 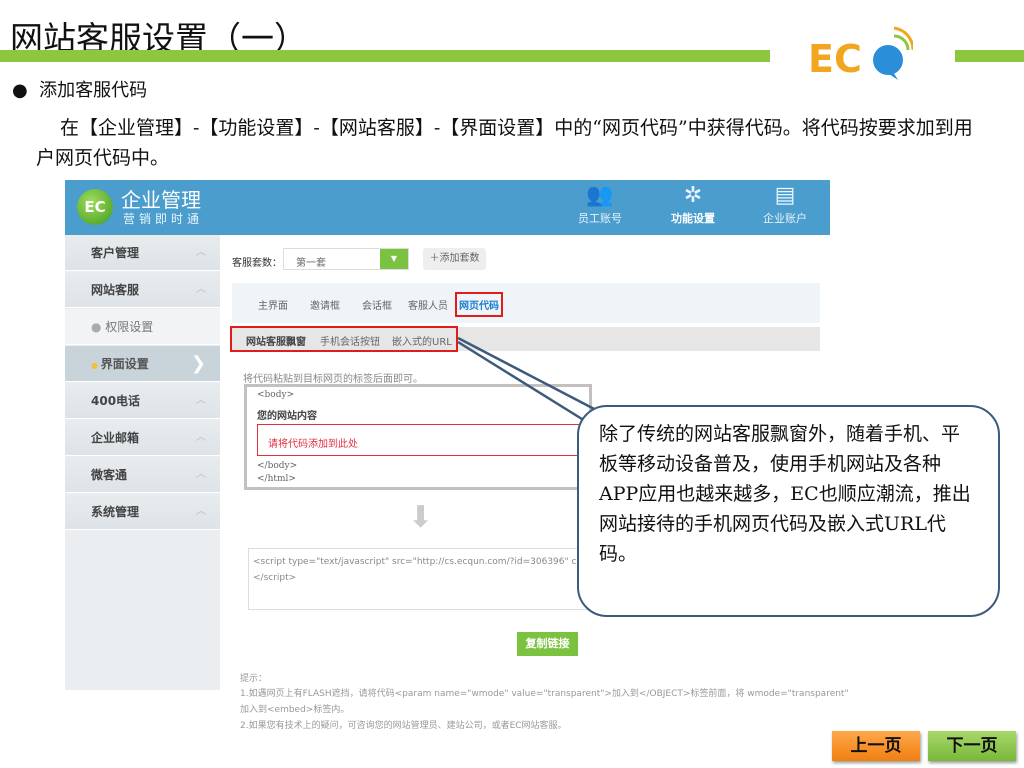 What do you see at coordinates (972, 746) in the screenshot?
I see `next-page-button: 下一页` at bounding box center [972, 746].